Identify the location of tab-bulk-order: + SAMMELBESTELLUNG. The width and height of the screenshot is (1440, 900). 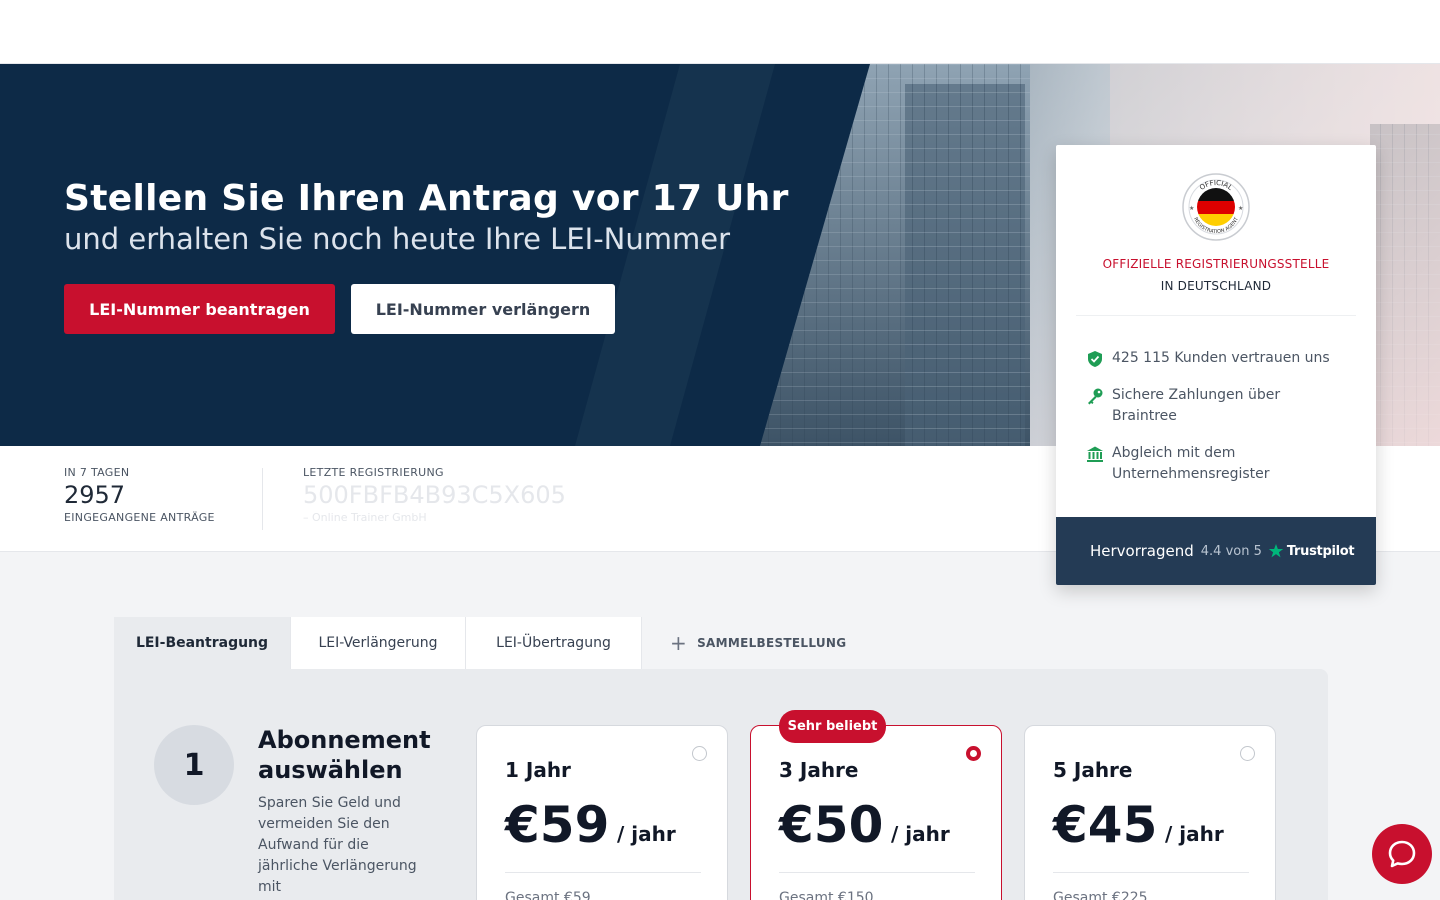
(757, 643).